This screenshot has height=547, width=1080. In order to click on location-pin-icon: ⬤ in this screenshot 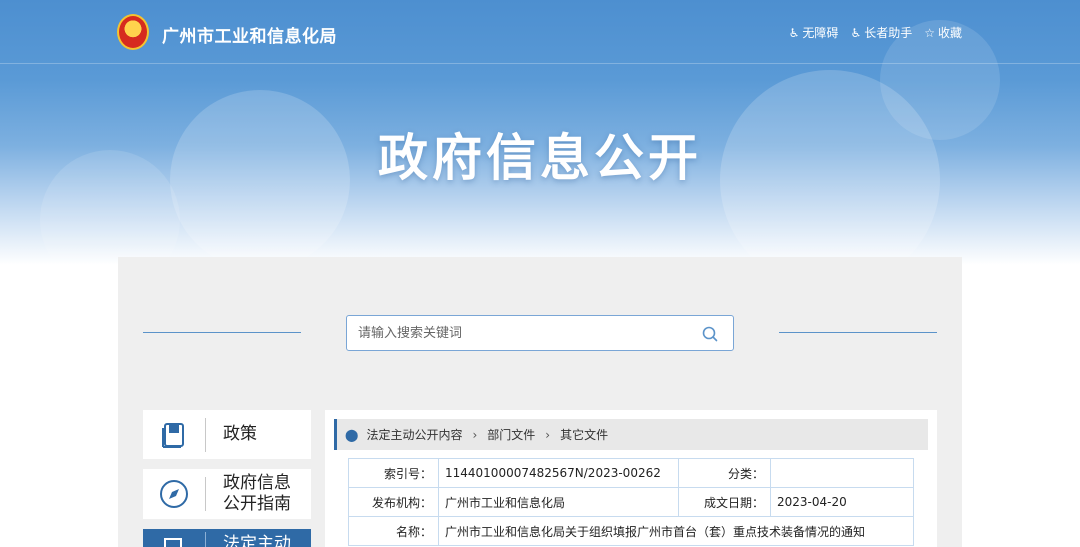, I will do `click(352, 434)`.